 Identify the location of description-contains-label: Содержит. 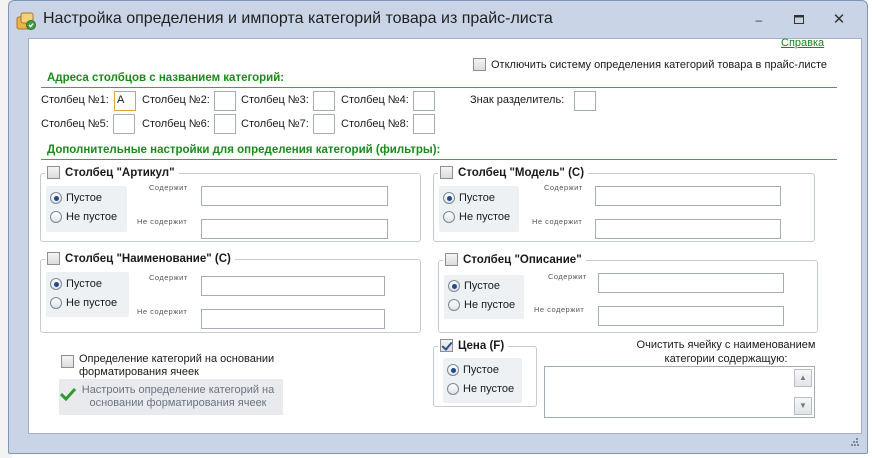
(567, 276).